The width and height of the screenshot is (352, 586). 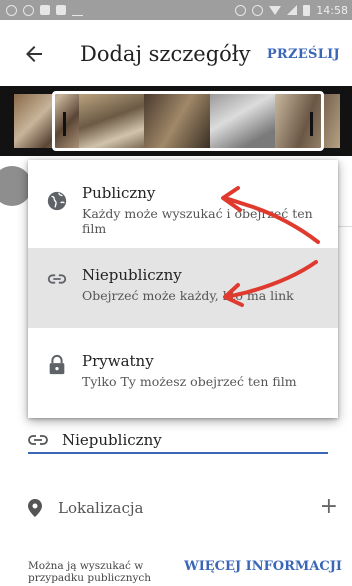 What do you see at coordinates (57, 364) in the screenshot?
I see `lock-icon` at bounding box center [57, 364].